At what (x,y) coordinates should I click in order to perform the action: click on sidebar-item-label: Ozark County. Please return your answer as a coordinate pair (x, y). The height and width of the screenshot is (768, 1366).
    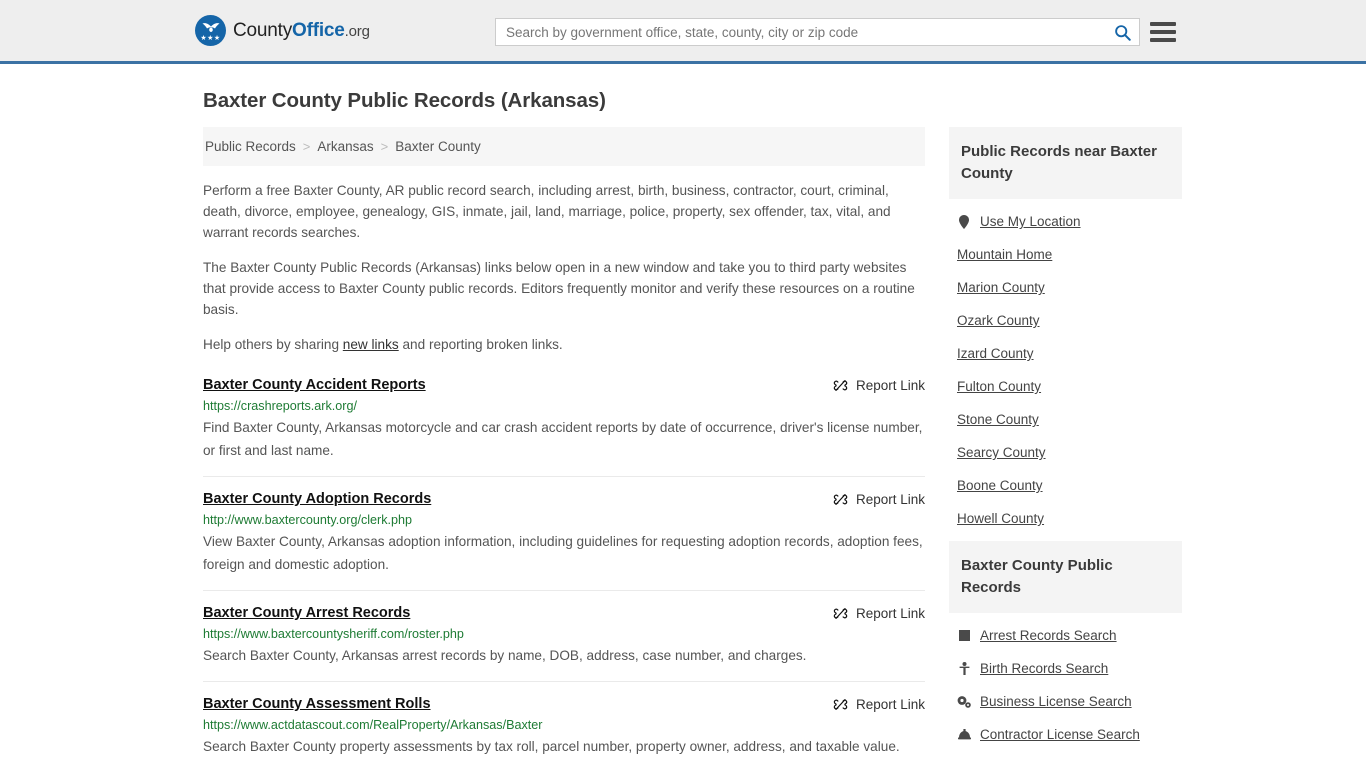
    Looking at the image, I should click on (998, 320).